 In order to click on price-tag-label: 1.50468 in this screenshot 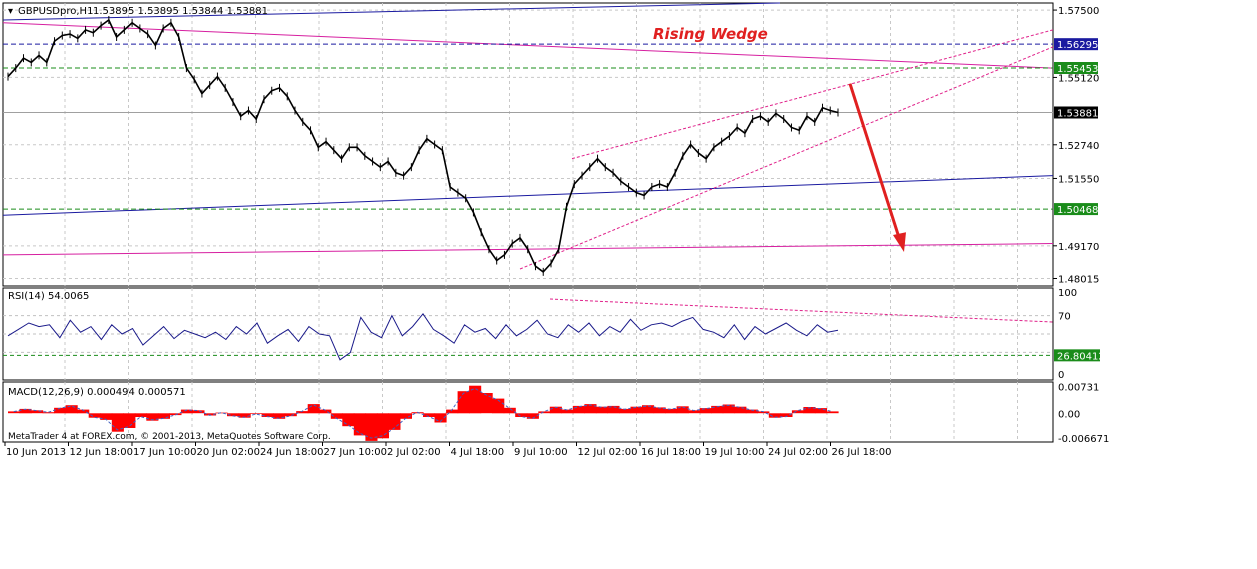, I will do `click(1077, 210)`.